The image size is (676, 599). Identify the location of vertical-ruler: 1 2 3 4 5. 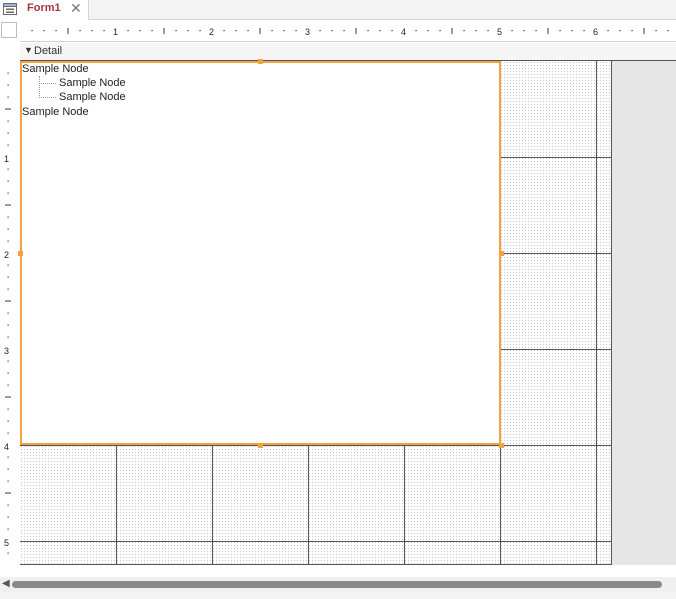
(9, 313).